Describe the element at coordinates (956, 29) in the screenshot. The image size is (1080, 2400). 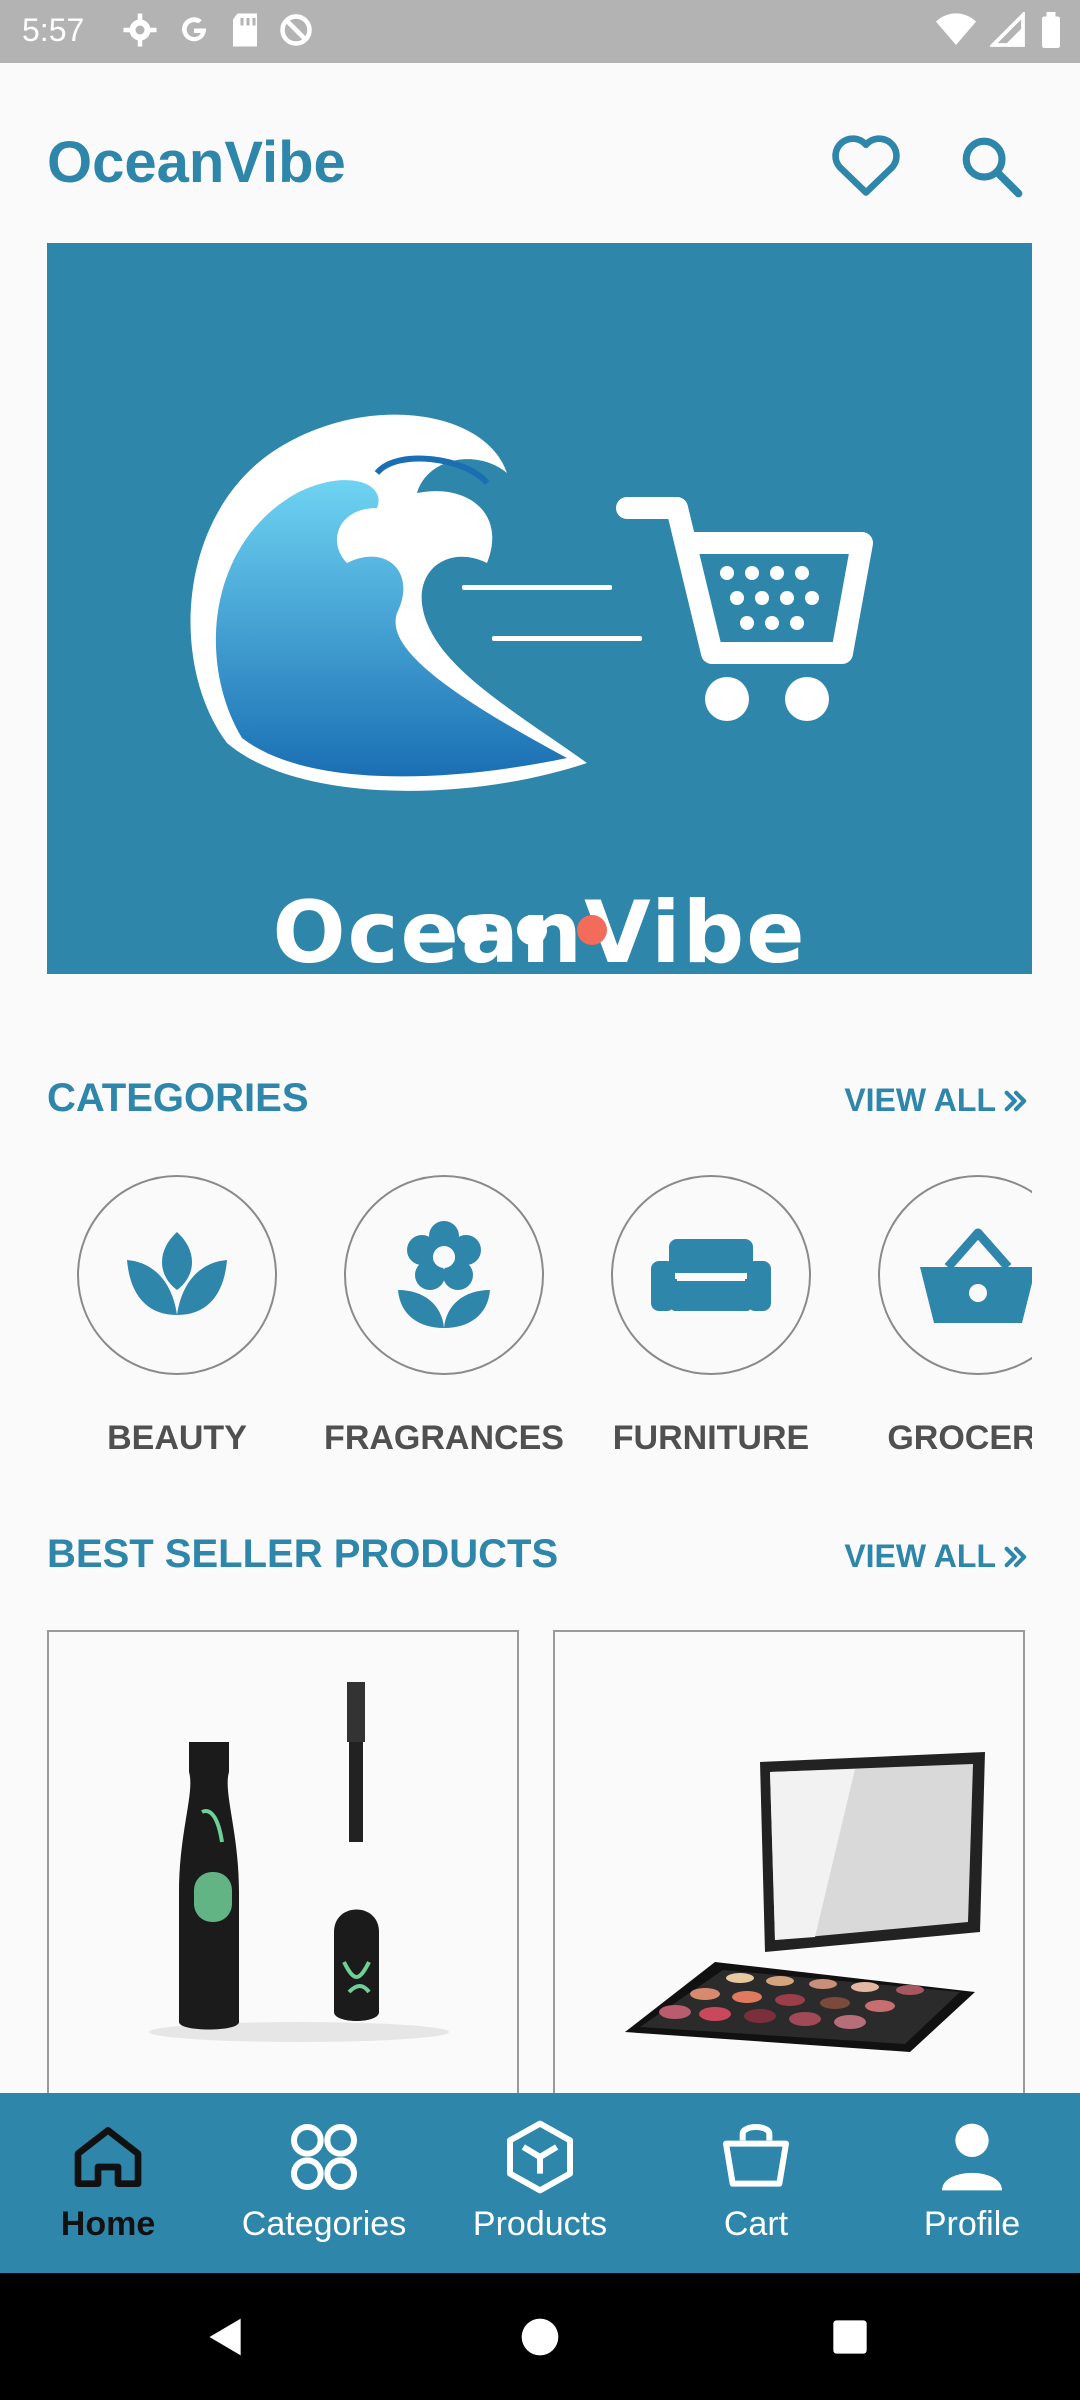
I see `wifi-icon` at that location.